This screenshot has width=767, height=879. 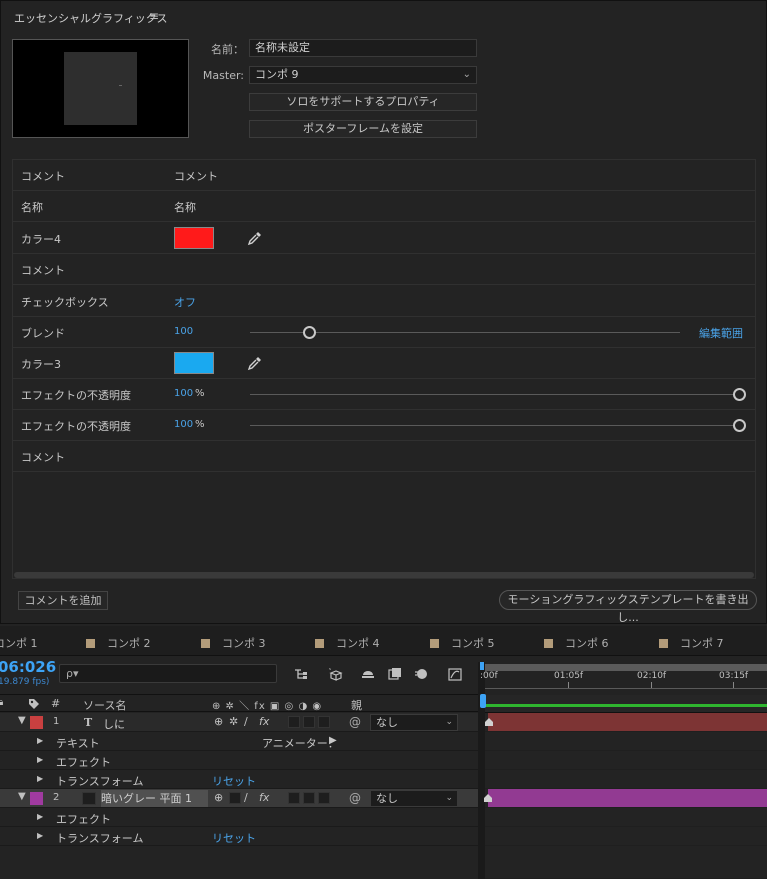 What do you see at coordinates (335, 674) in the screenshot?
I see `draft-3d-icon` at bounding box center [335, 674].